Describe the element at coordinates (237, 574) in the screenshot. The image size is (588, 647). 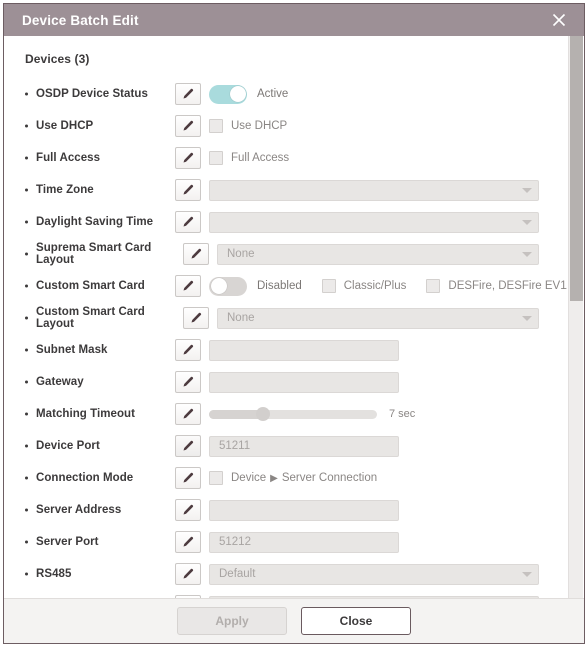
I see `select-value: Default` at that location.